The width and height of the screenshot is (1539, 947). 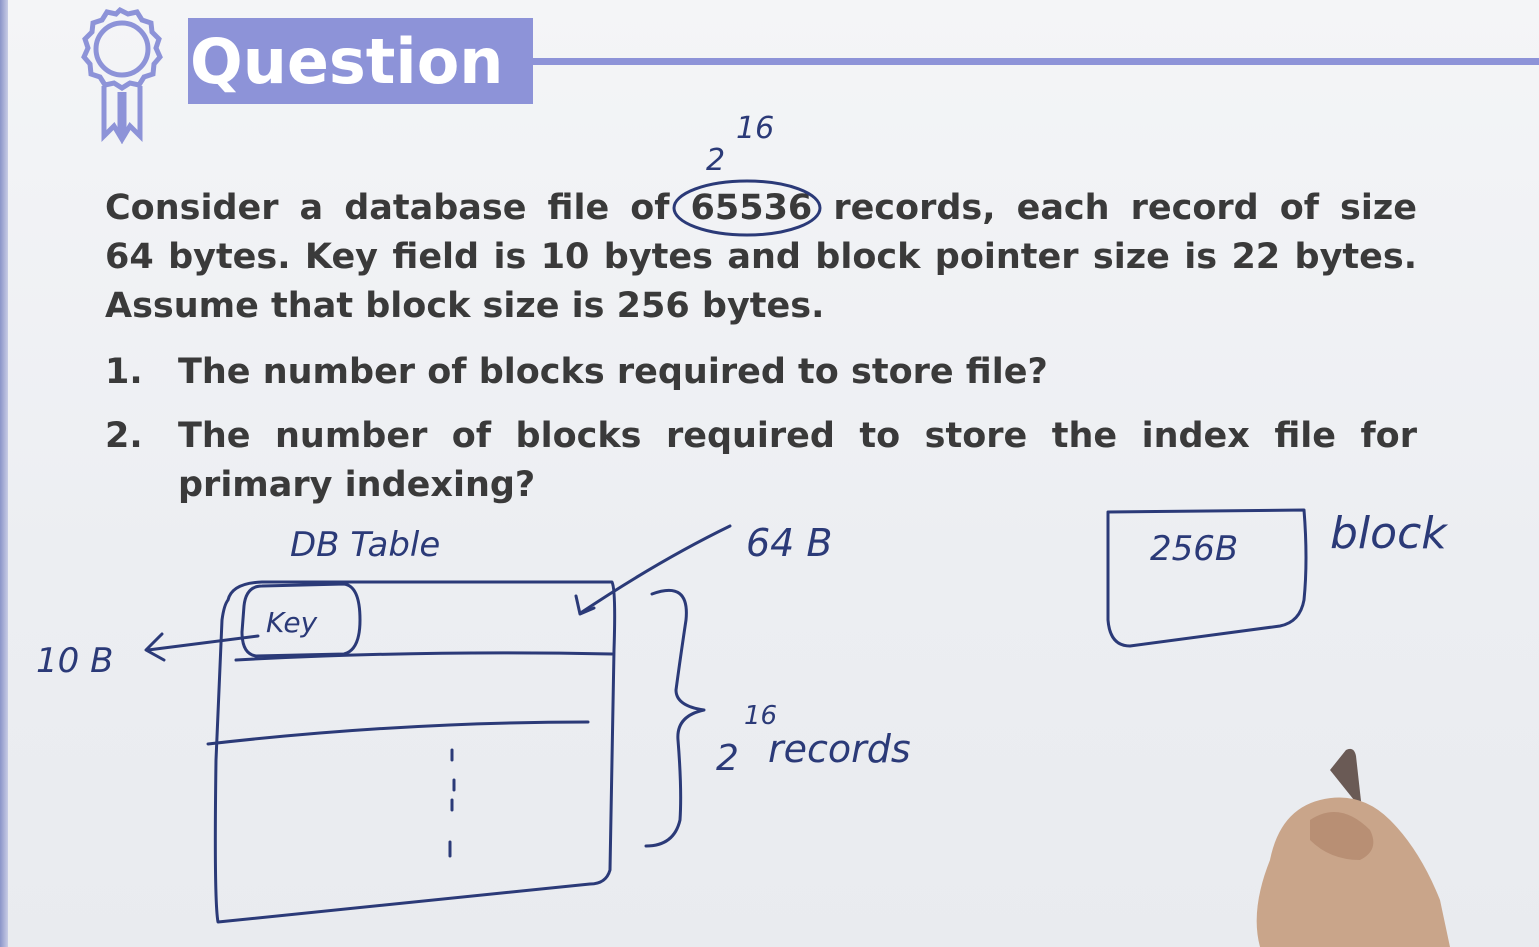 What do you see at coordinates (1125, 208) in the screenshot?
I see `problem-line-1-after: records, each record of size` at bounding box center [1125, 208].